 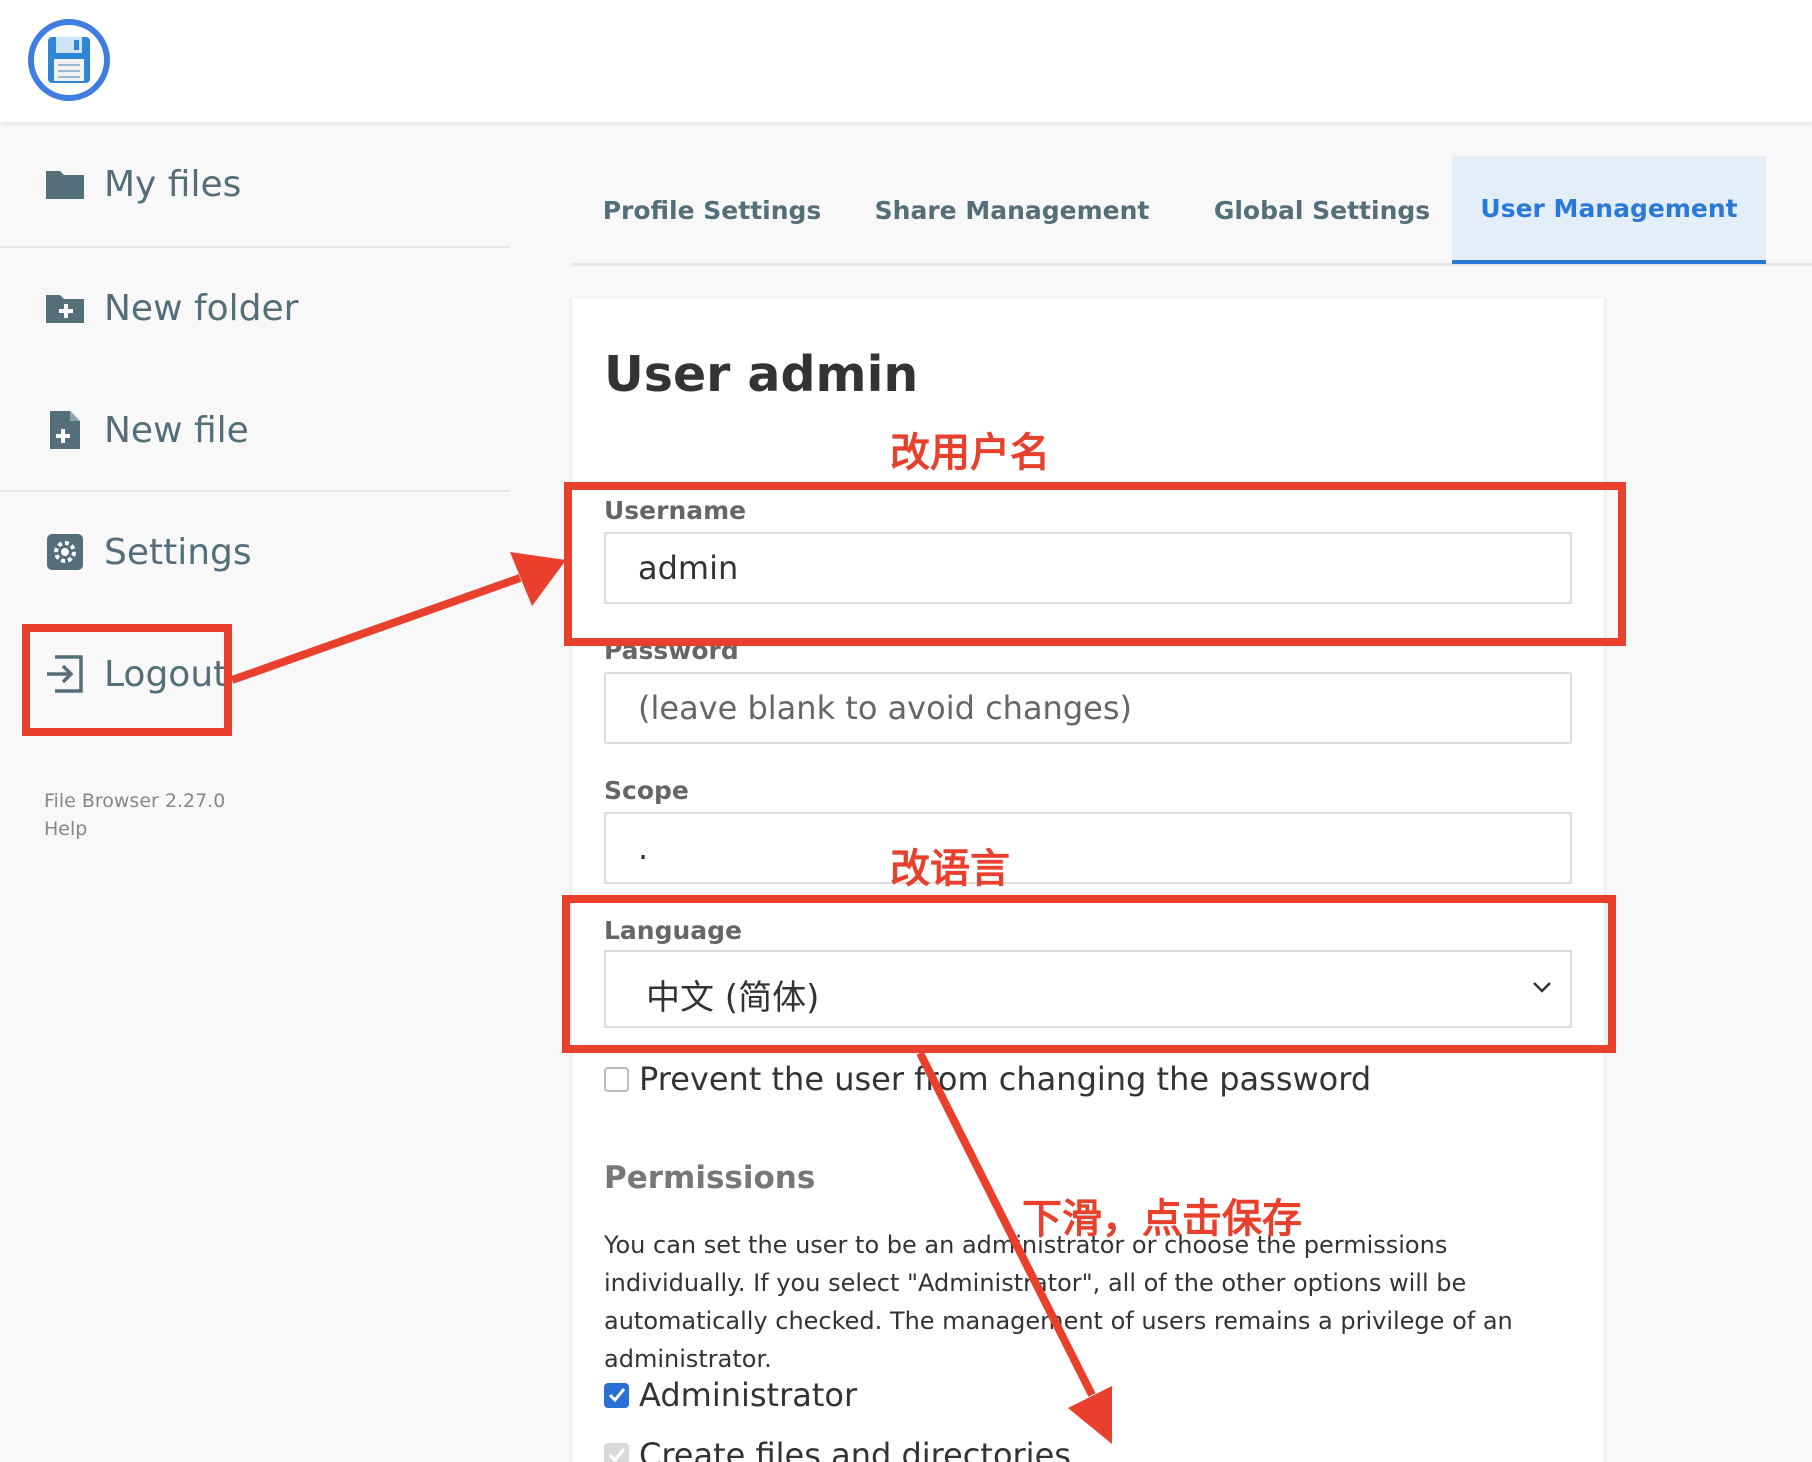 I want to click on scroll-down-arrow-line, so click(x=1006, y=1224).